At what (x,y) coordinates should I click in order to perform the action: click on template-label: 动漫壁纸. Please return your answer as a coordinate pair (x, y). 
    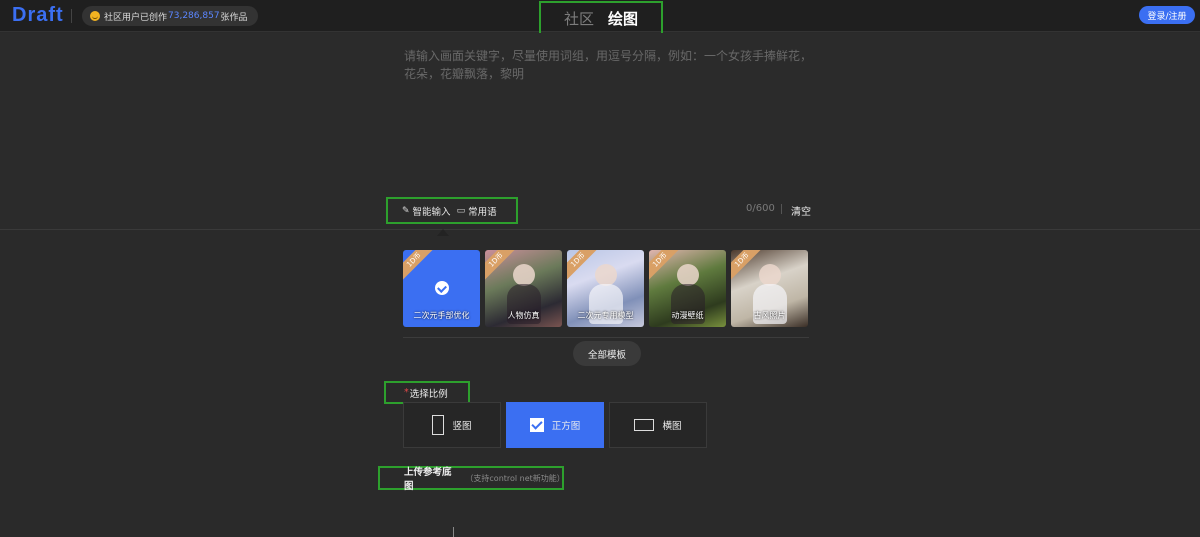
    Looking at the image, I should click on (687, 315).